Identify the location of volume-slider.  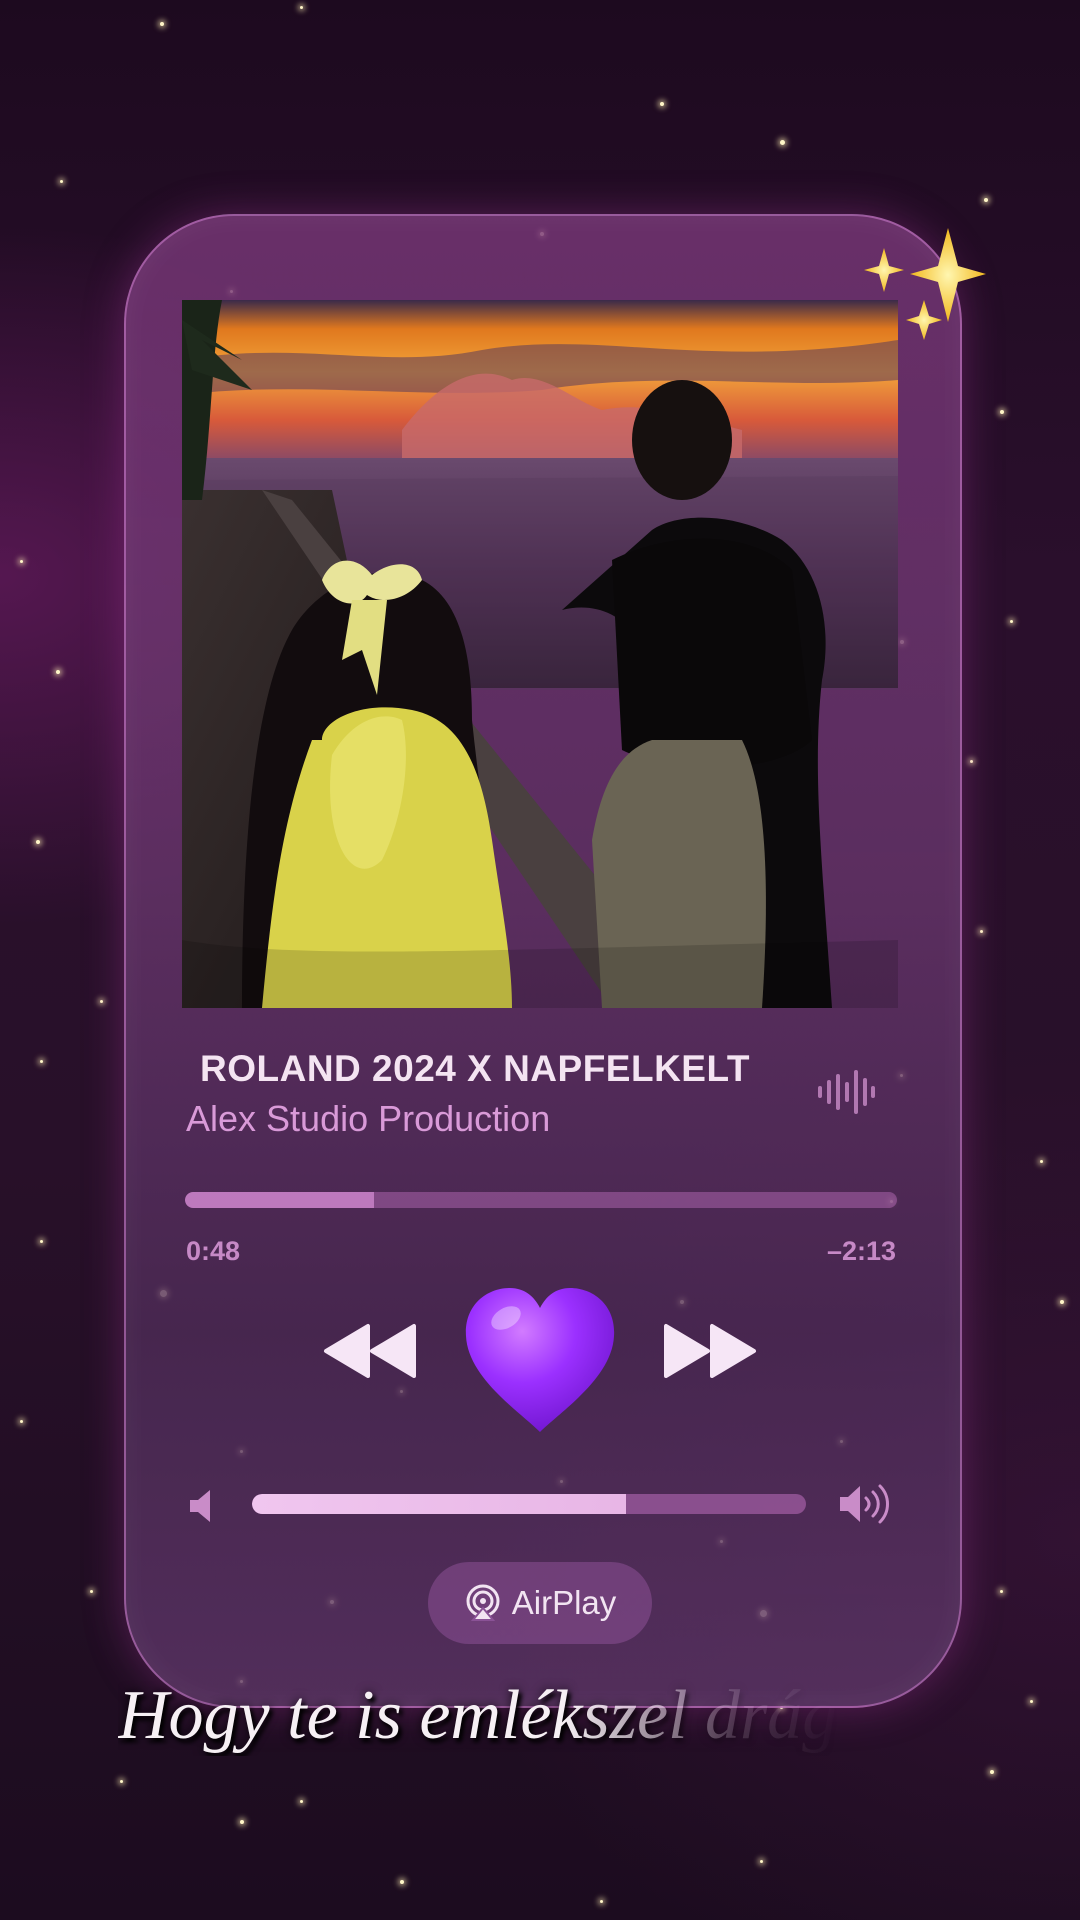
(529, 1504).